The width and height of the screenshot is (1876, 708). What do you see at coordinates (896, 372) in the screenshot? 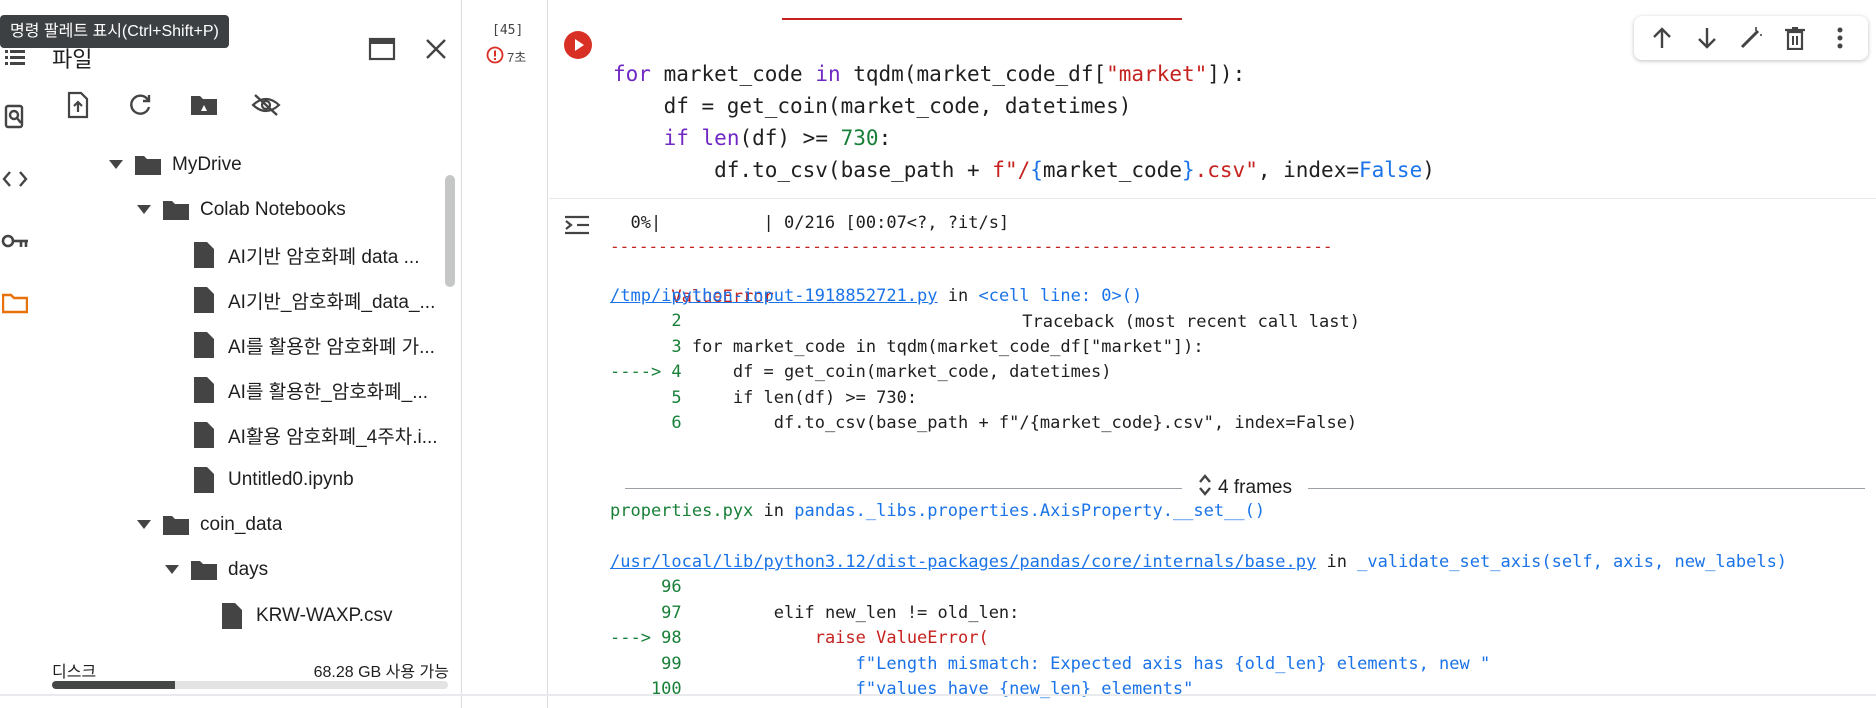
I see `line-code: df = get_coin(market_code, datetimes)` at bounding box center [896, 372].